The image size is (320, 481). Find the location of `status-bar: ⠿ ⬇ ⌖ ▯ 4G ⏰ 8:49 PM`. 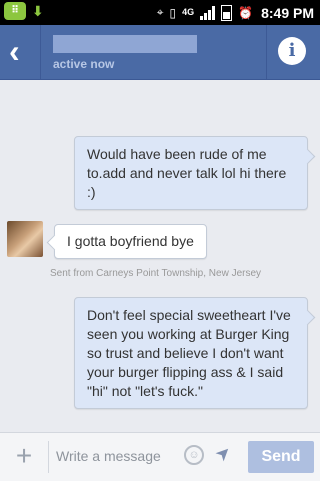

status-bar: ⠿ ⬇ ⌖ ▯ 4G ⏰ 8:49 PM is located at coordinates (160, 12).